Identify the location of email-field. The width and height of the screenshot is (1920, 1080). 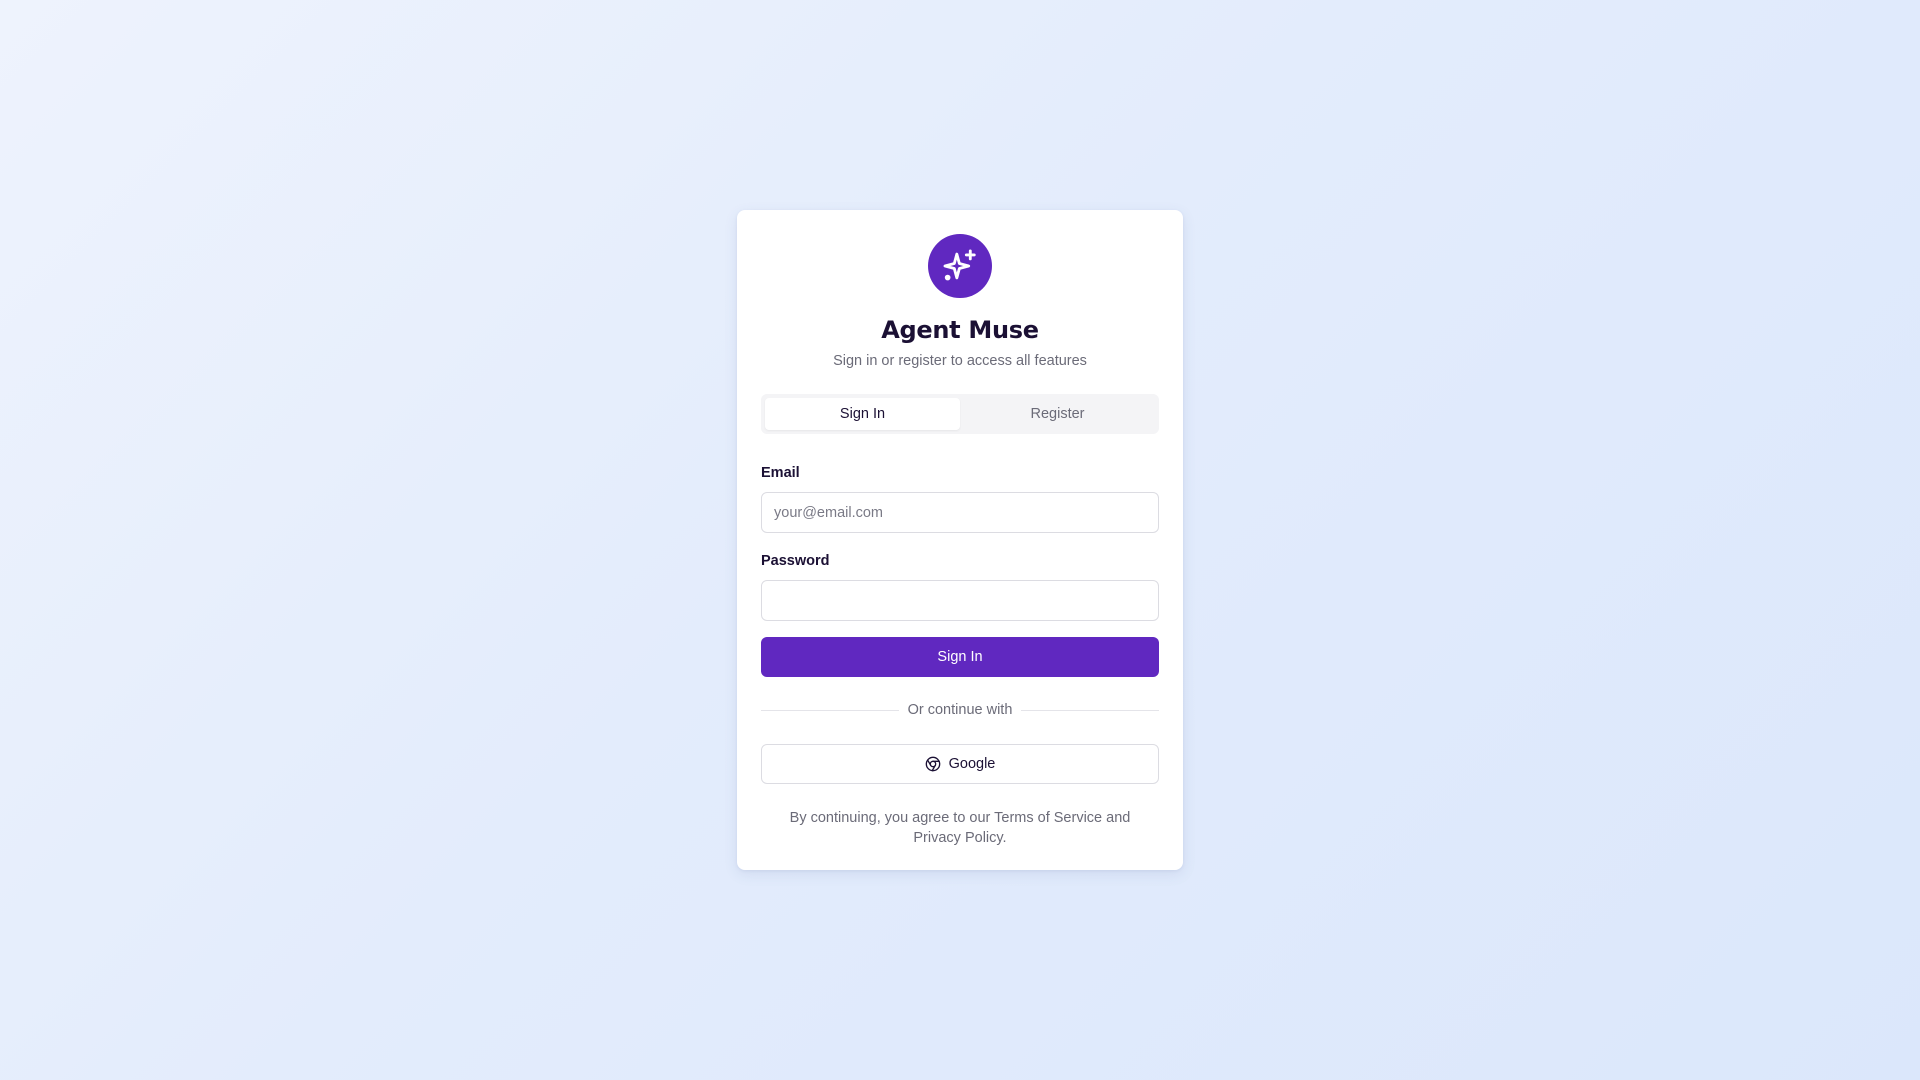
(960, 512).